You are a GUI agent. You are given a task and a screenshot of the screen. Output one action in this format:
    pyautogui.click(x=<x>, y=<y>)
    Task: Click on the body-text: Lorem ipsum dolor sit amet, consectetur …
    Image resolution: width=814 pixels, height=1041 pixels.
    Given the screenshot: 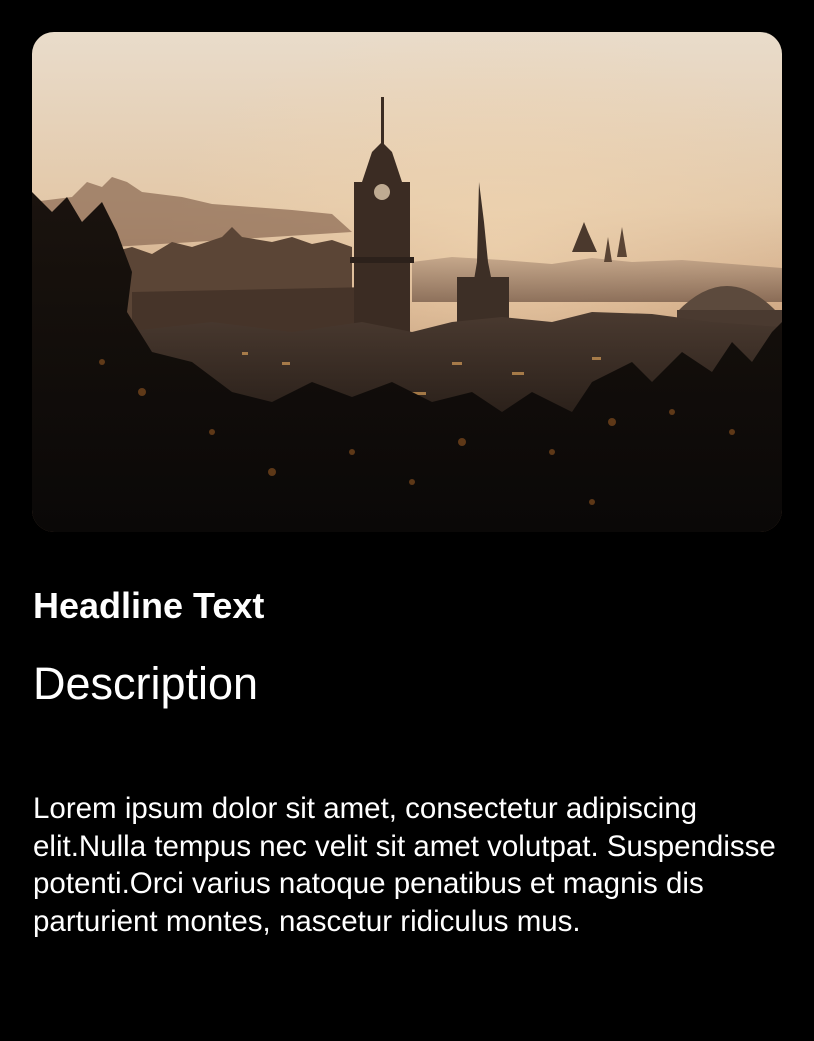 What is the action you would take?
    pyautogui.click(x=404, y=865)
    